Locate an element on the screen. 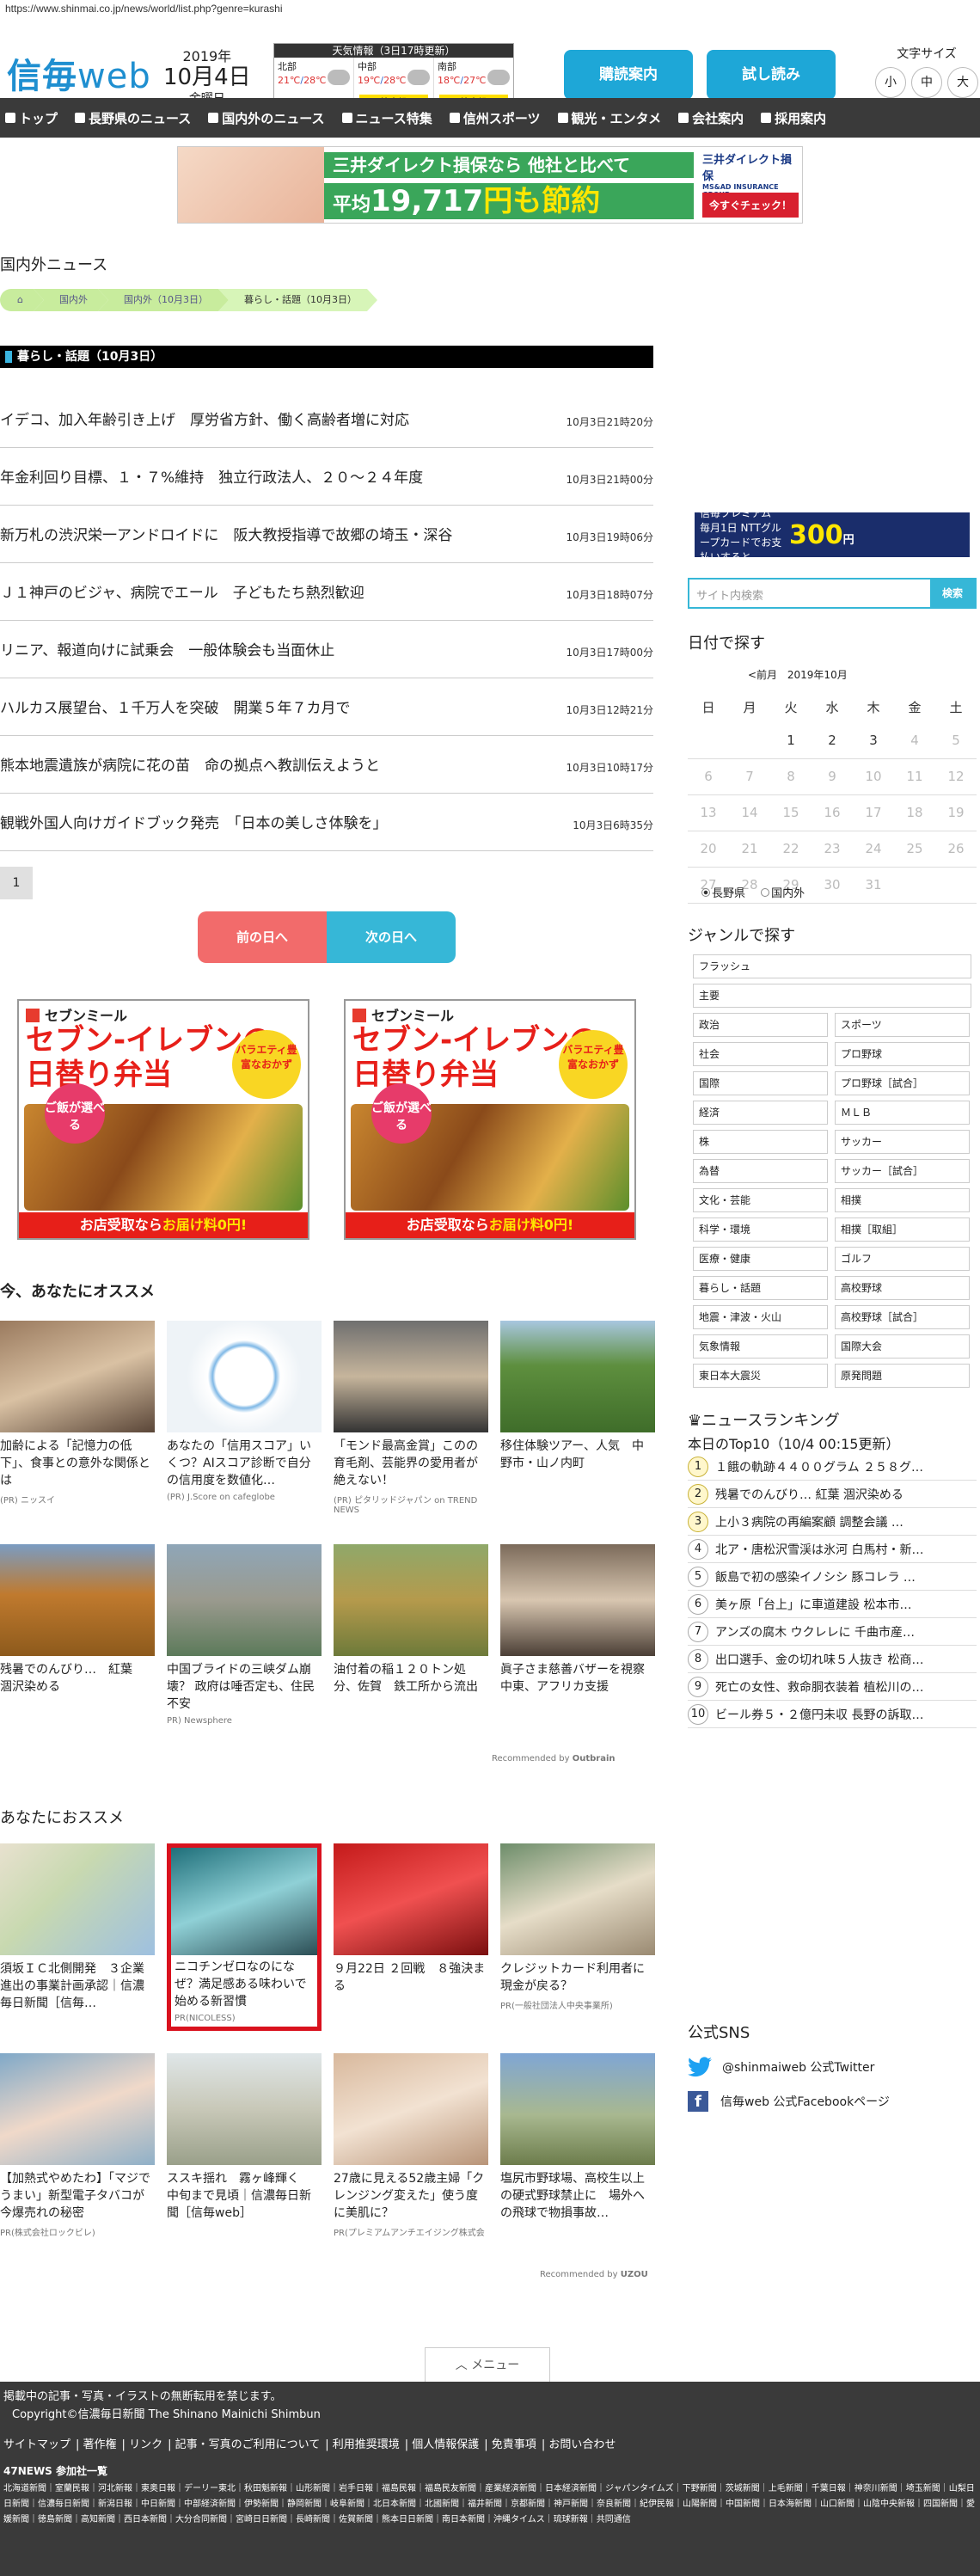 Image resolution: width=980 pixels, height=2576 pixels. nav-company: 会社案内 is located at coordinates (711, 118).